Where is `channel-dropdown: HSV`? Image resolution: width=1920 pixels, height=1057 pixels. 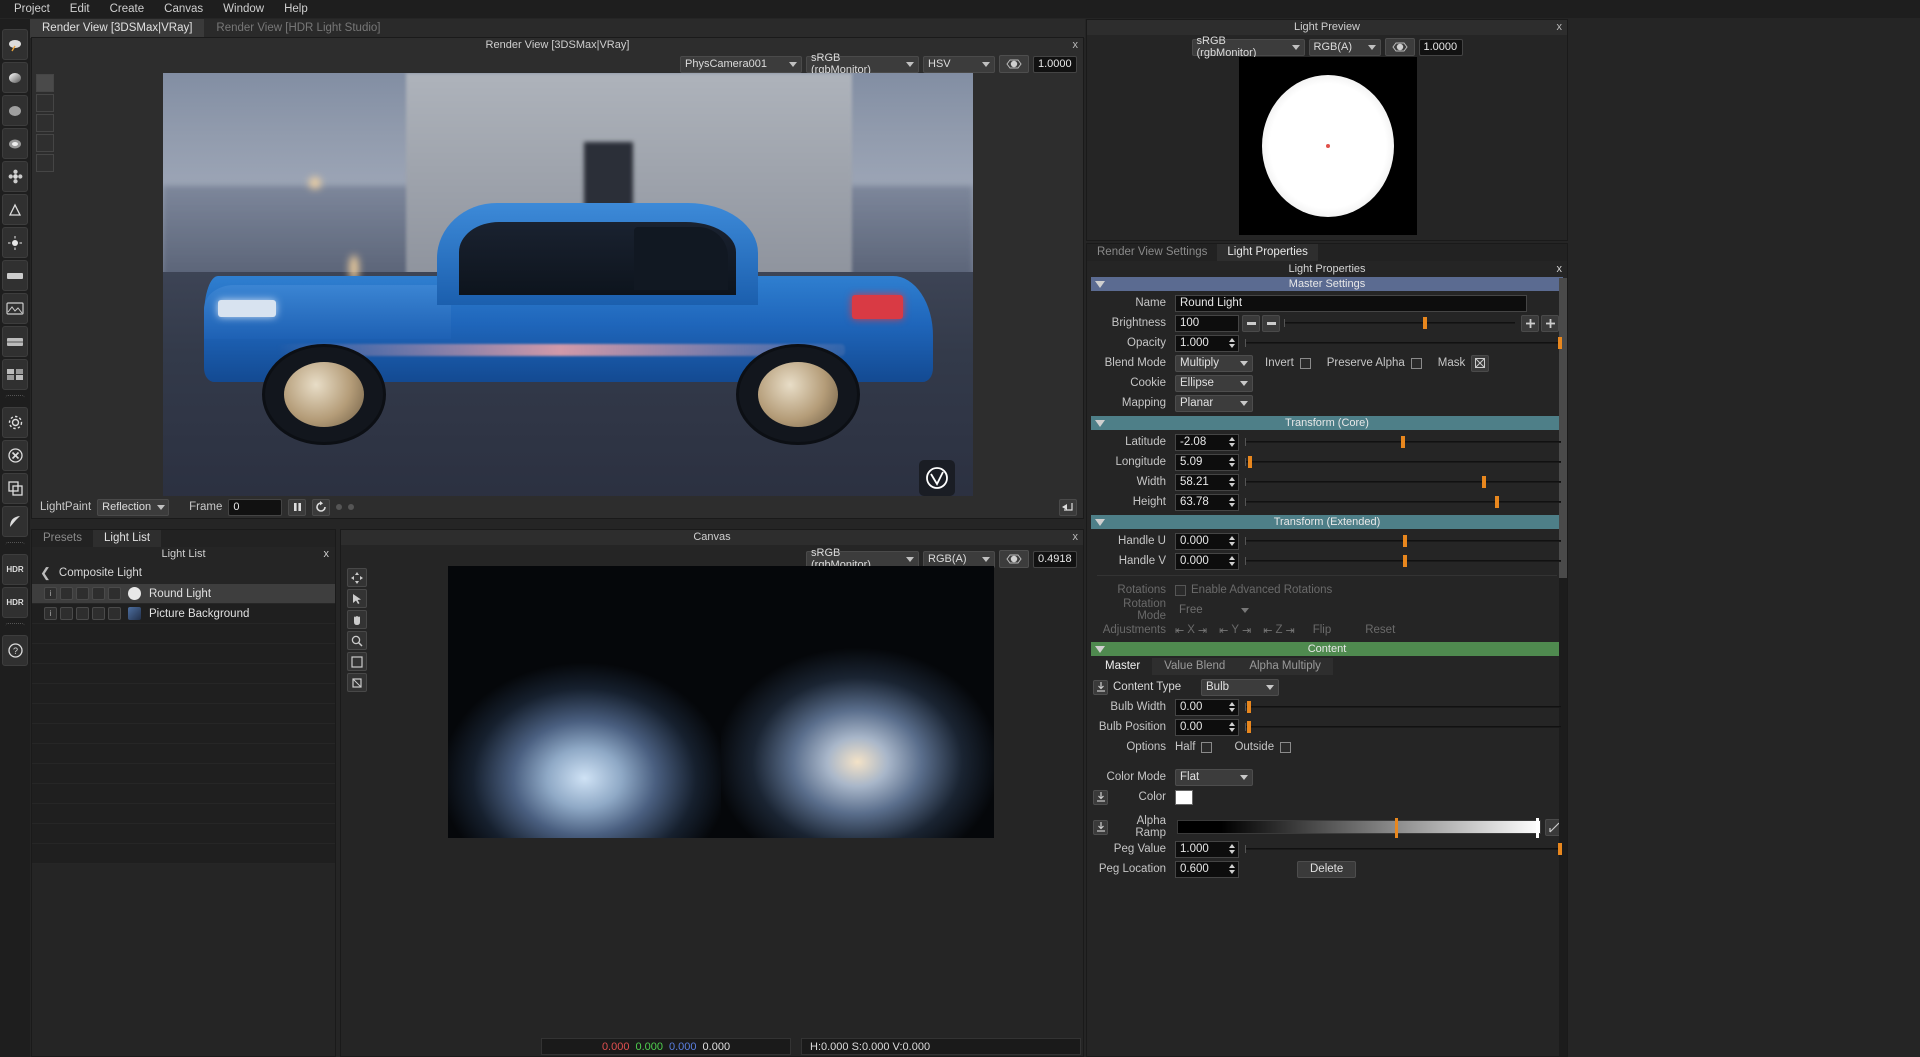
channel-dropdown: HSV is located at coordinates (959, 64).